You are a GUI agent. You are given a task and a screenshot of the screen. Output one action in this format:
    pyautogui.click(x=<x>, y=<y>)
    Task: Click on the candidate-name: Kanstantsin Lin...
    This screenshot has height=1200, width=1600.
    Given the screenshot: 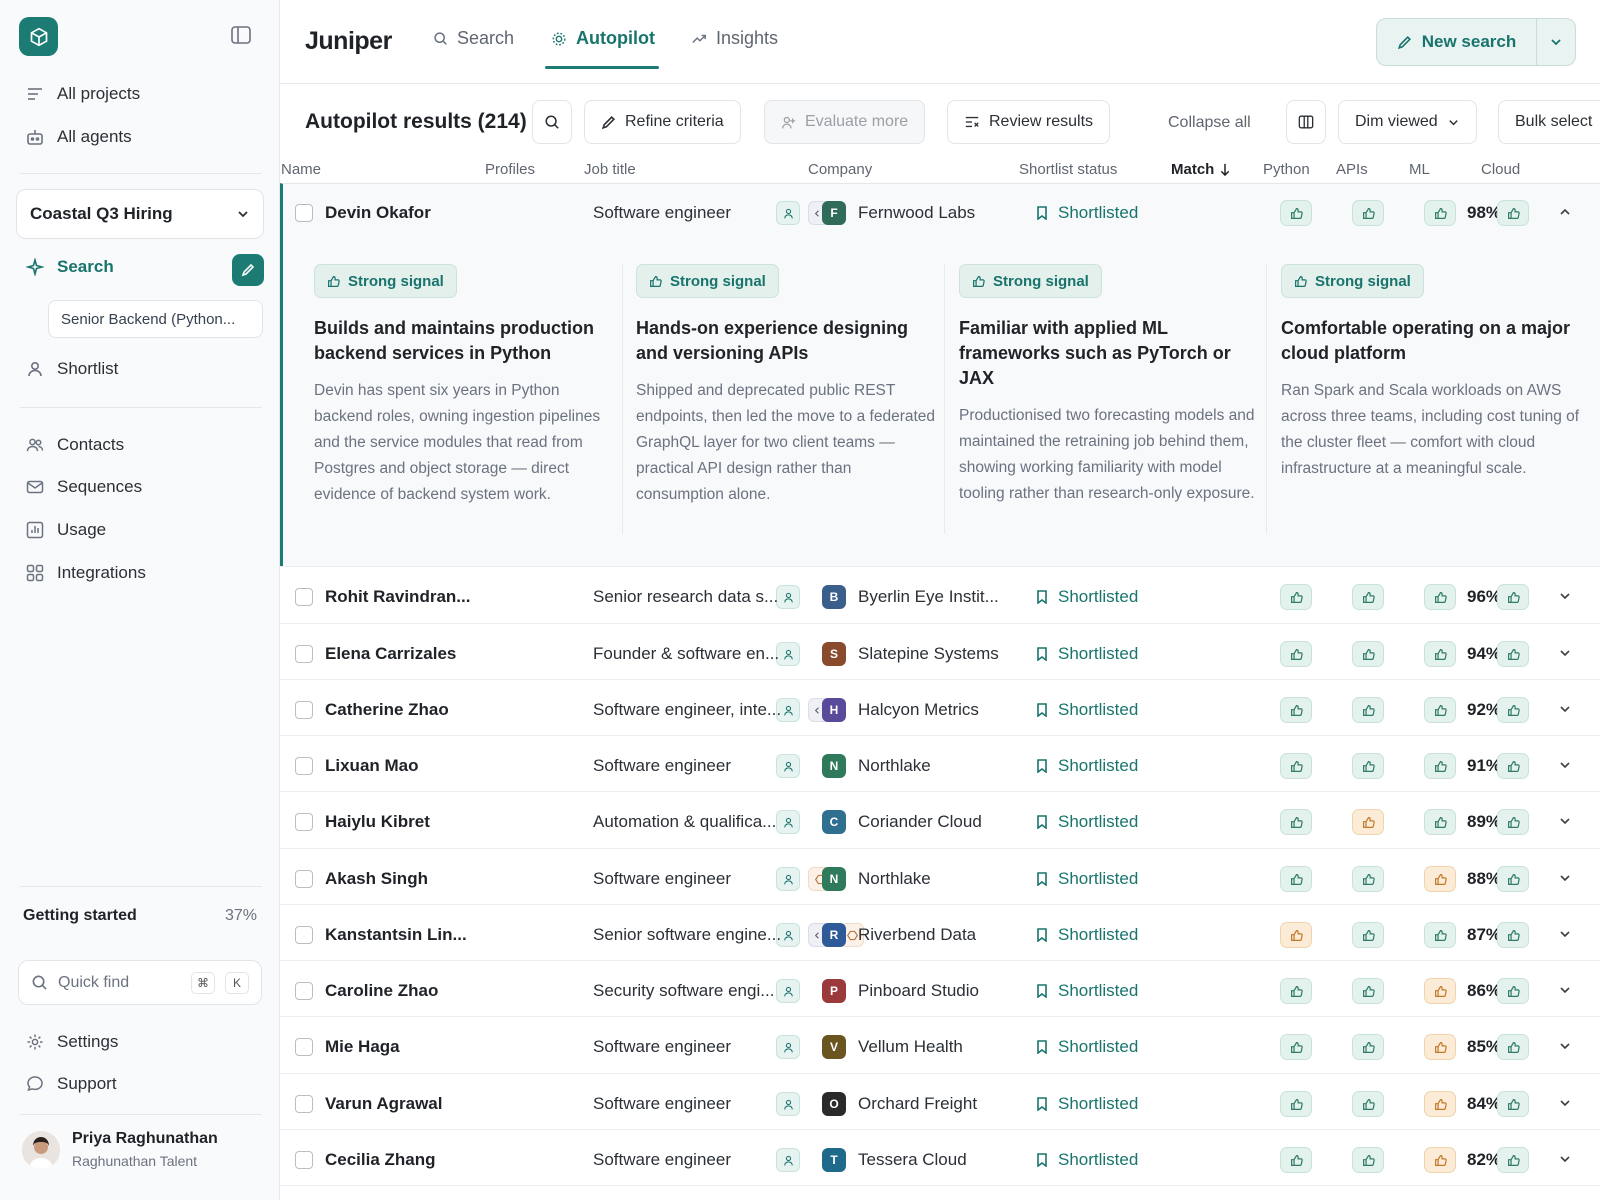 What is the action you would take?
    pyautogui.click(x=405, y=935)
    